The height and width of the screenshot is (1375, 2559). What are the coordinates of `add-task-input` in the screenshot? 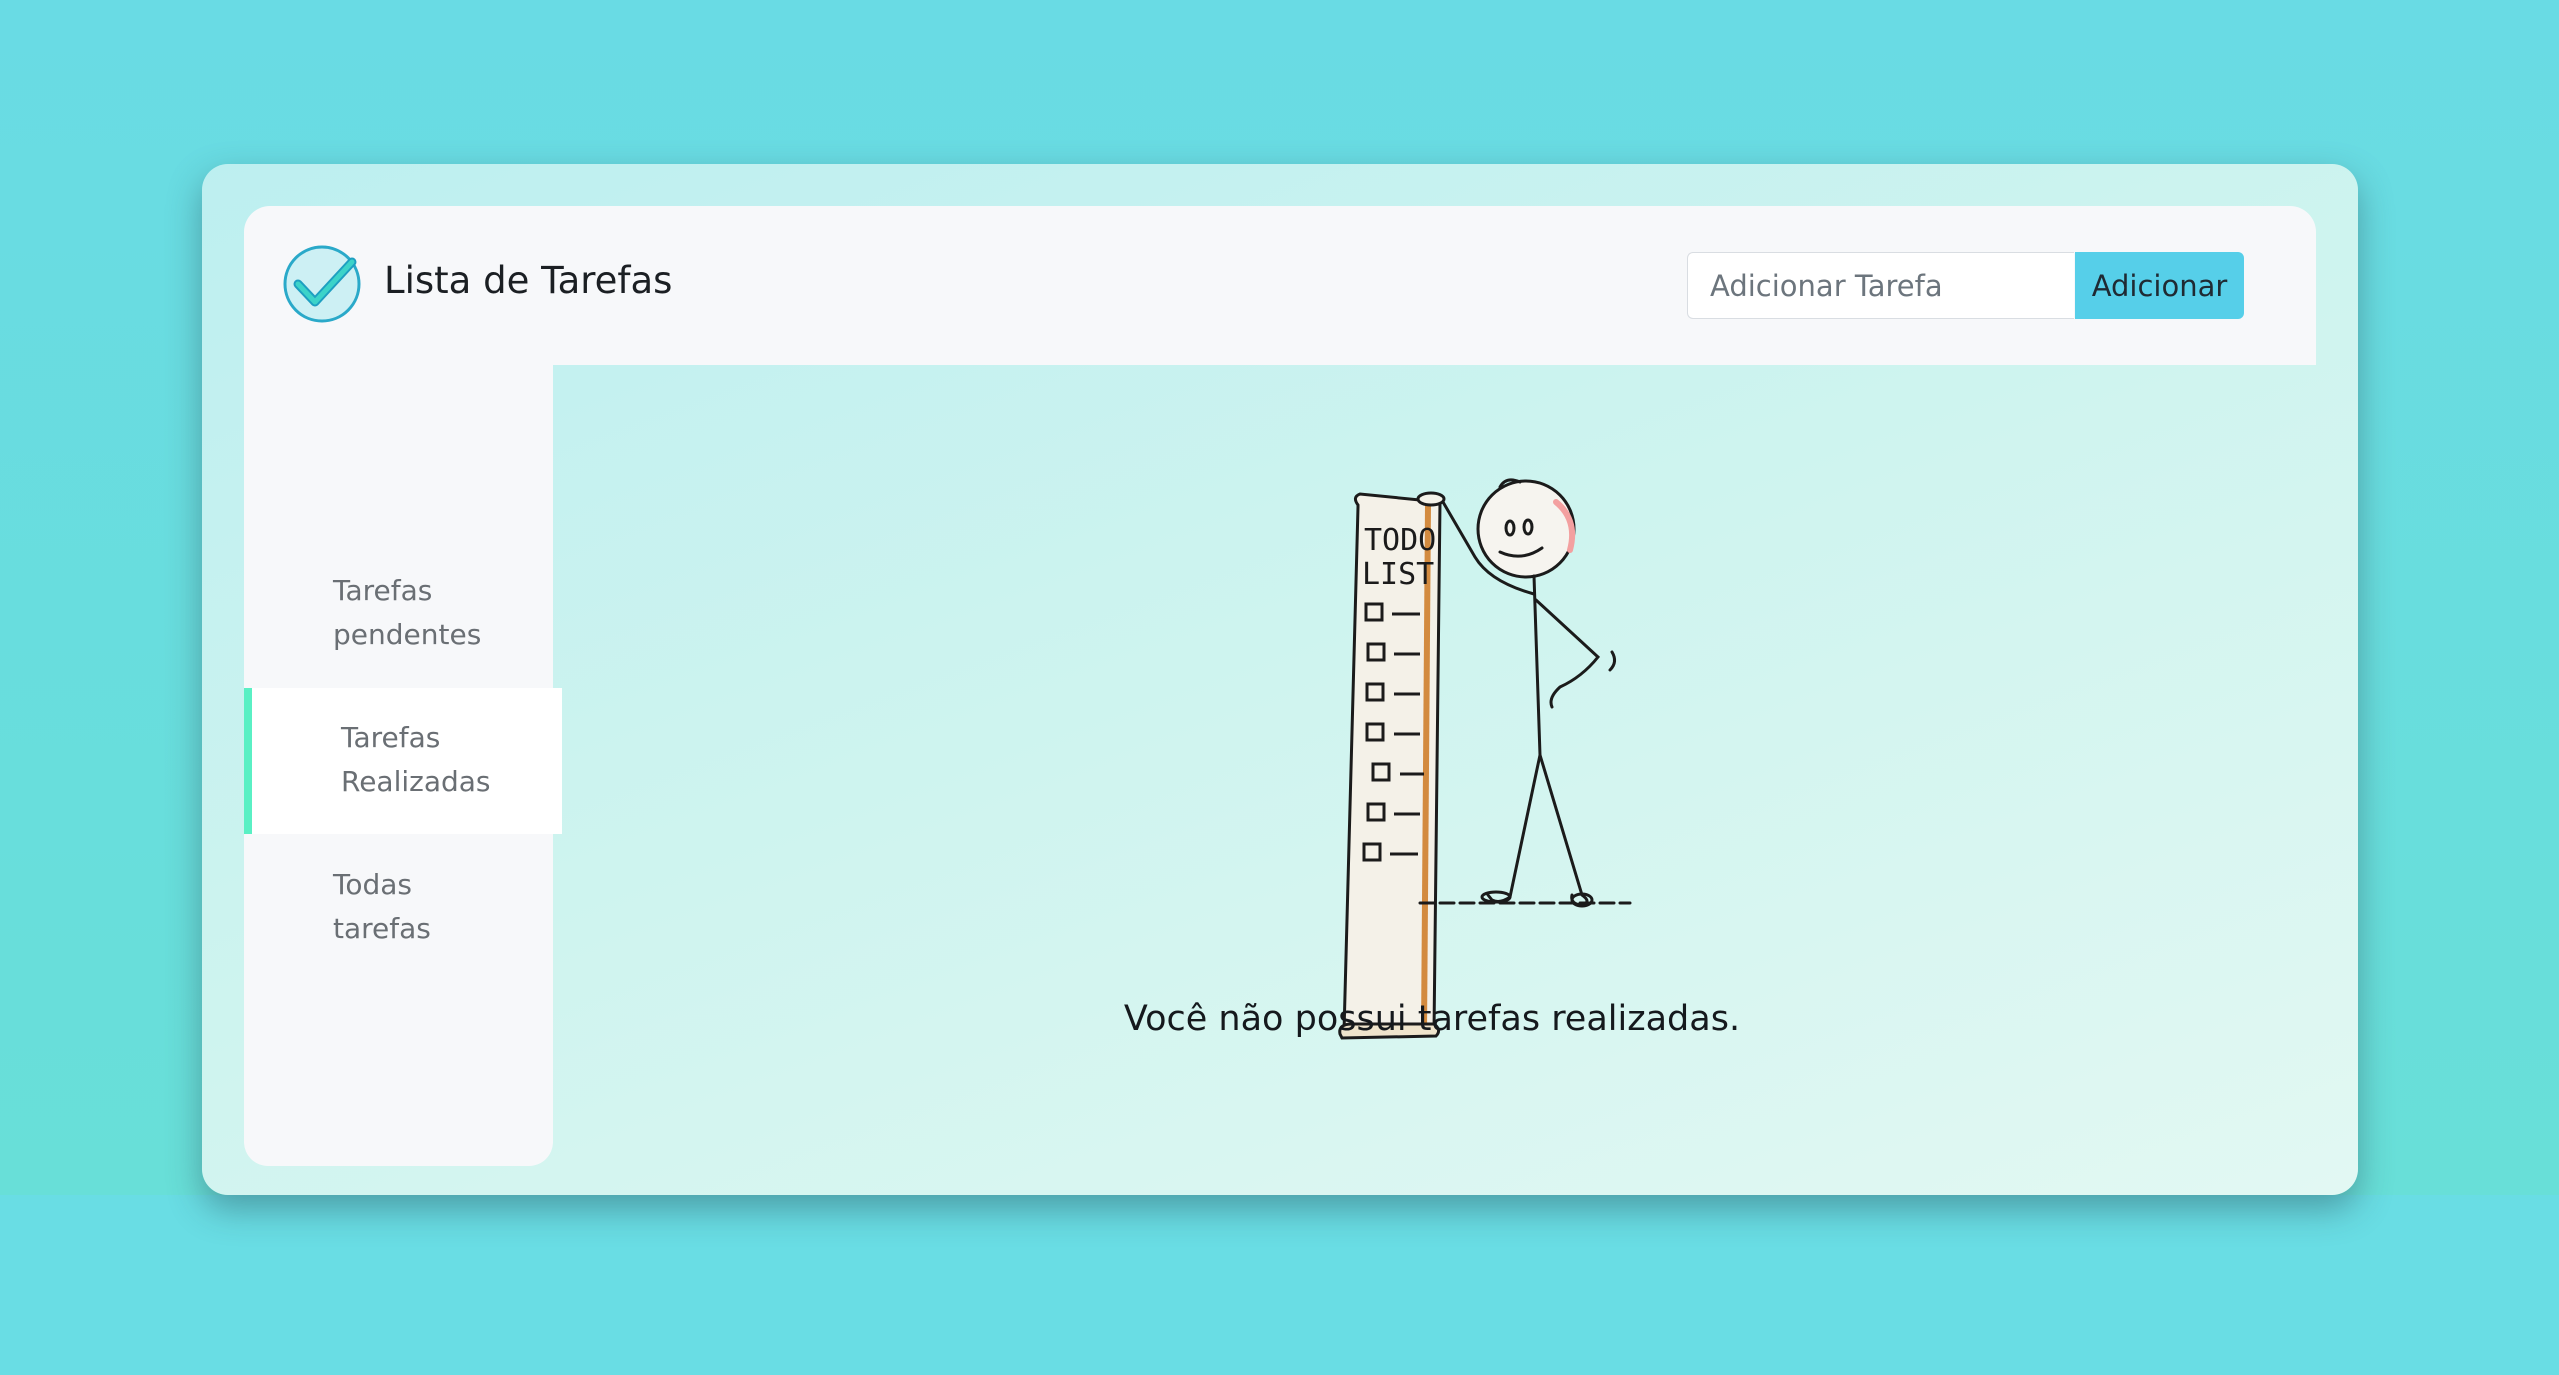 It's located at (1880, 285).